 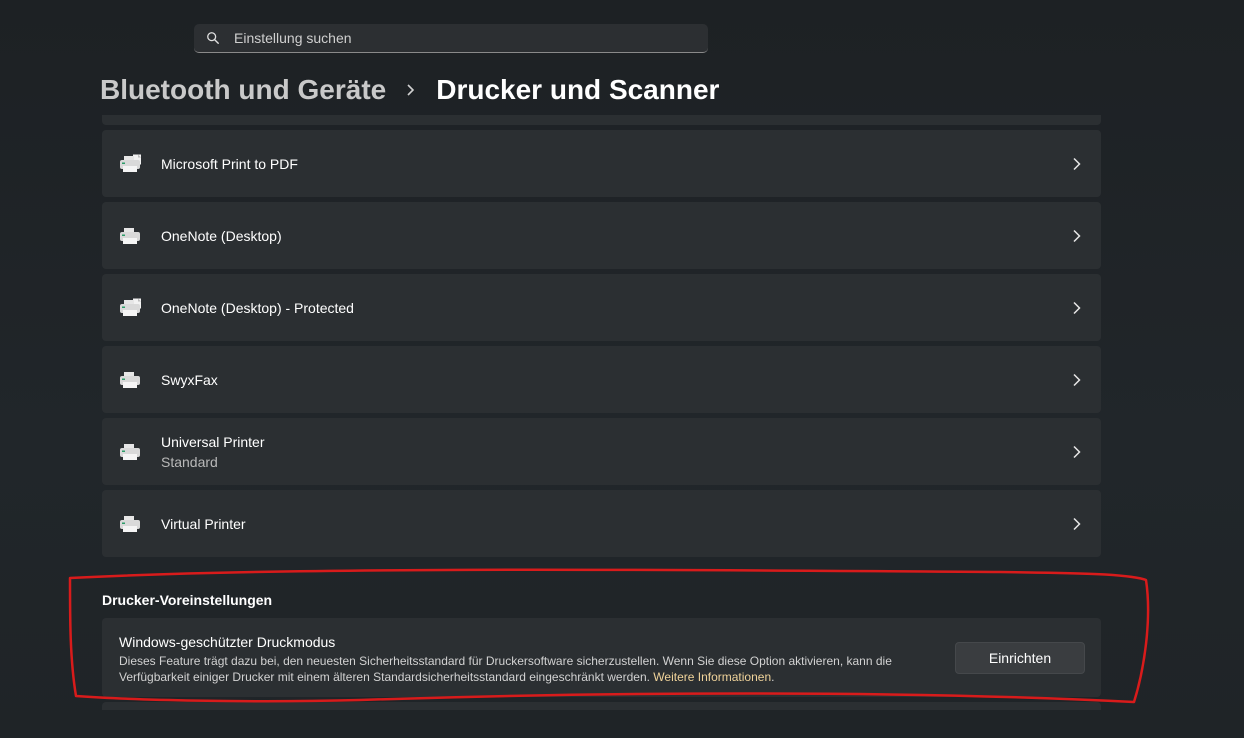 What do you see at coordinates (578, 89) in the screenshot?
I see `page-title: Drucker und Scanner` at bounding box center [578, 89].